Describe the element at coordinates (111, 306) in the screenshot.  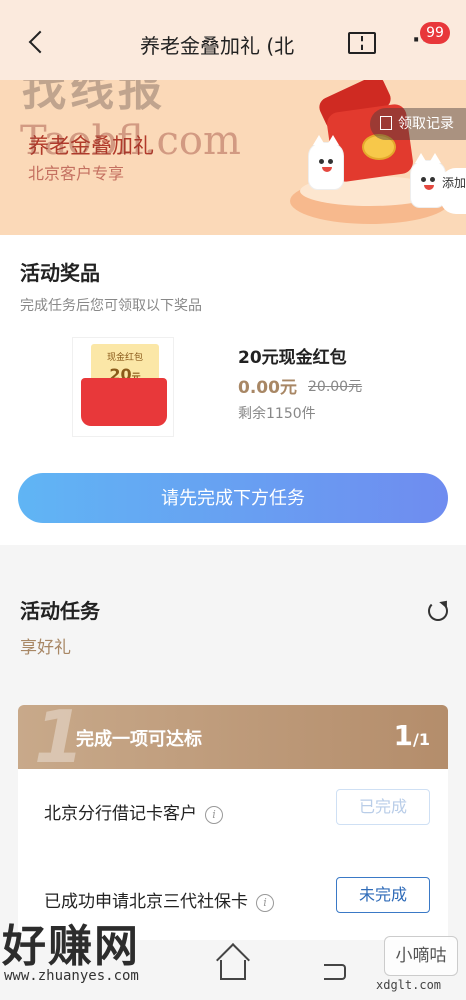
I see `rewards-subheading: 完成任务后您可领取以下奖品` at that location.